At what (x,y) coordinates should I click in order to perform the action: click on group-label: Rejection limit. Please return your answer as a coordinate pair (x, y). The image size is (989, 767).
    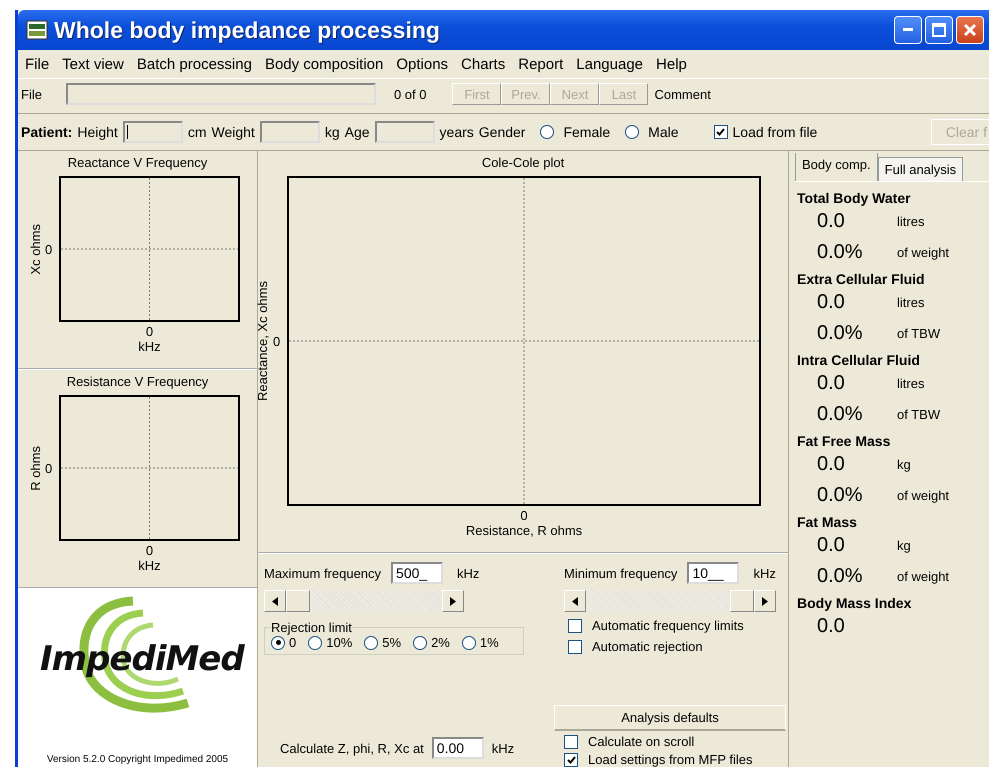
    Looking at the image, I should click on (311, 627).